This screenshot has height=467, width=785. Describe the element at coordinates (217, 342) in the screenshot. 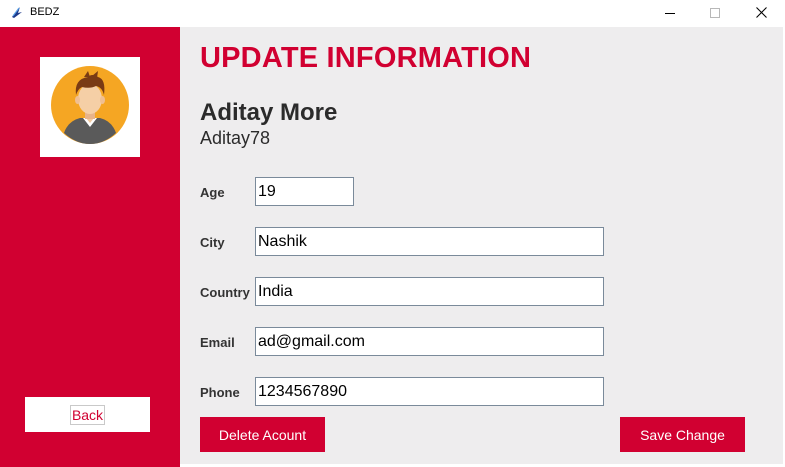

I see `email-label: Email` at that location.